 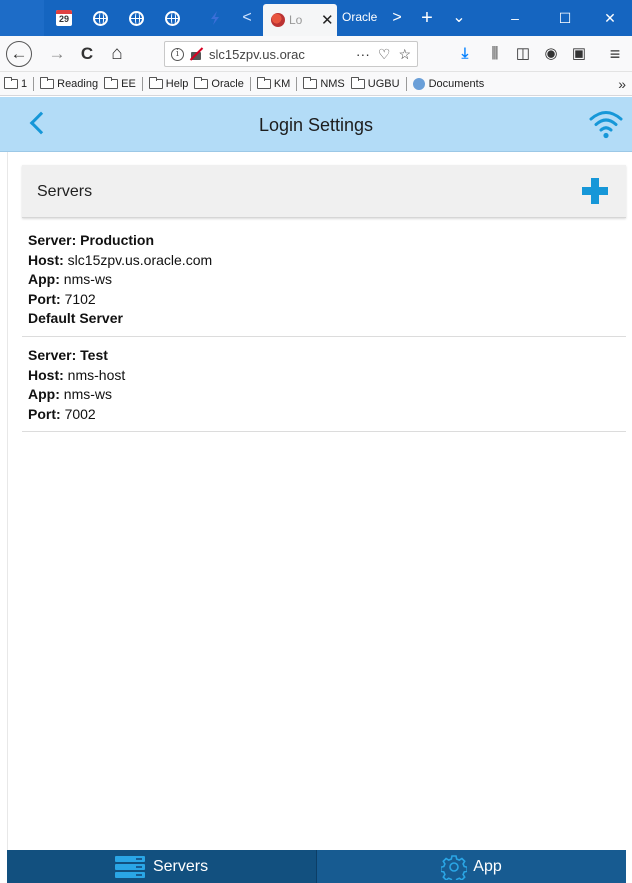 I want to click on server-port: 7002, so click(x=80, y=413).